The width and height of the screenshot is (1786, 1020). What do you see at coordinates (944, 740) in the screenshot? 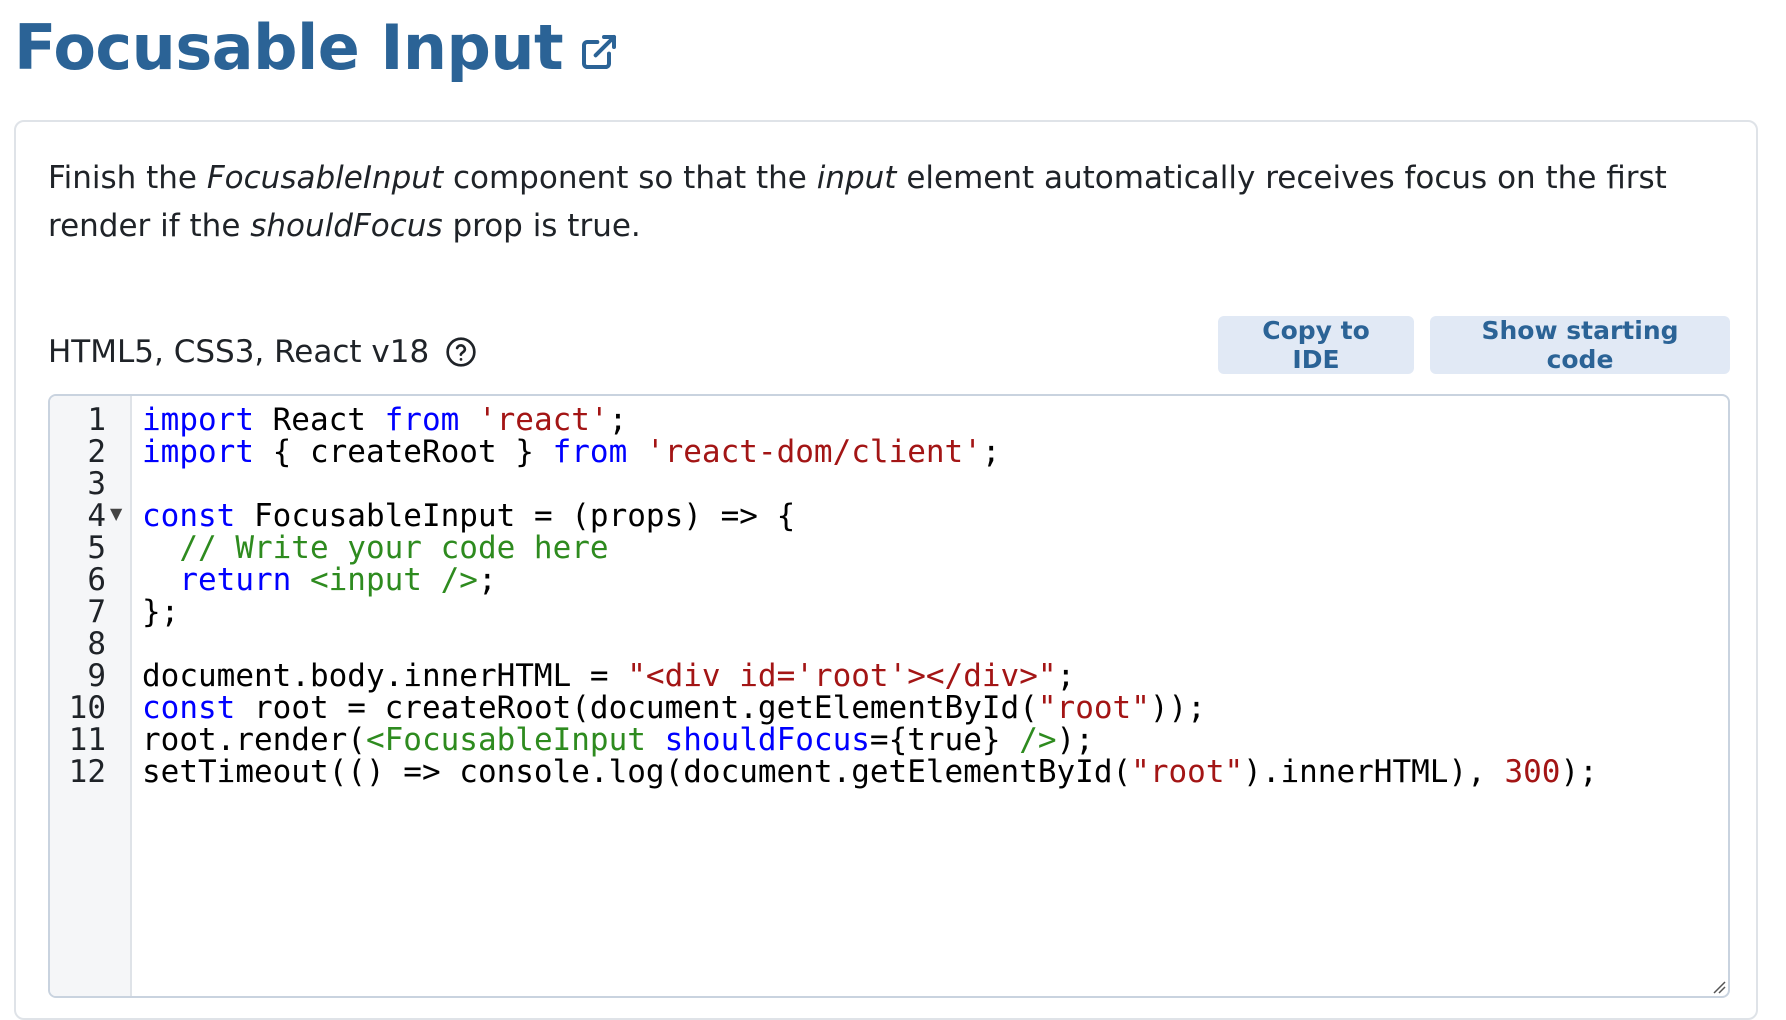
I see `code-token: ={true}` at bounding box center [944, 740].